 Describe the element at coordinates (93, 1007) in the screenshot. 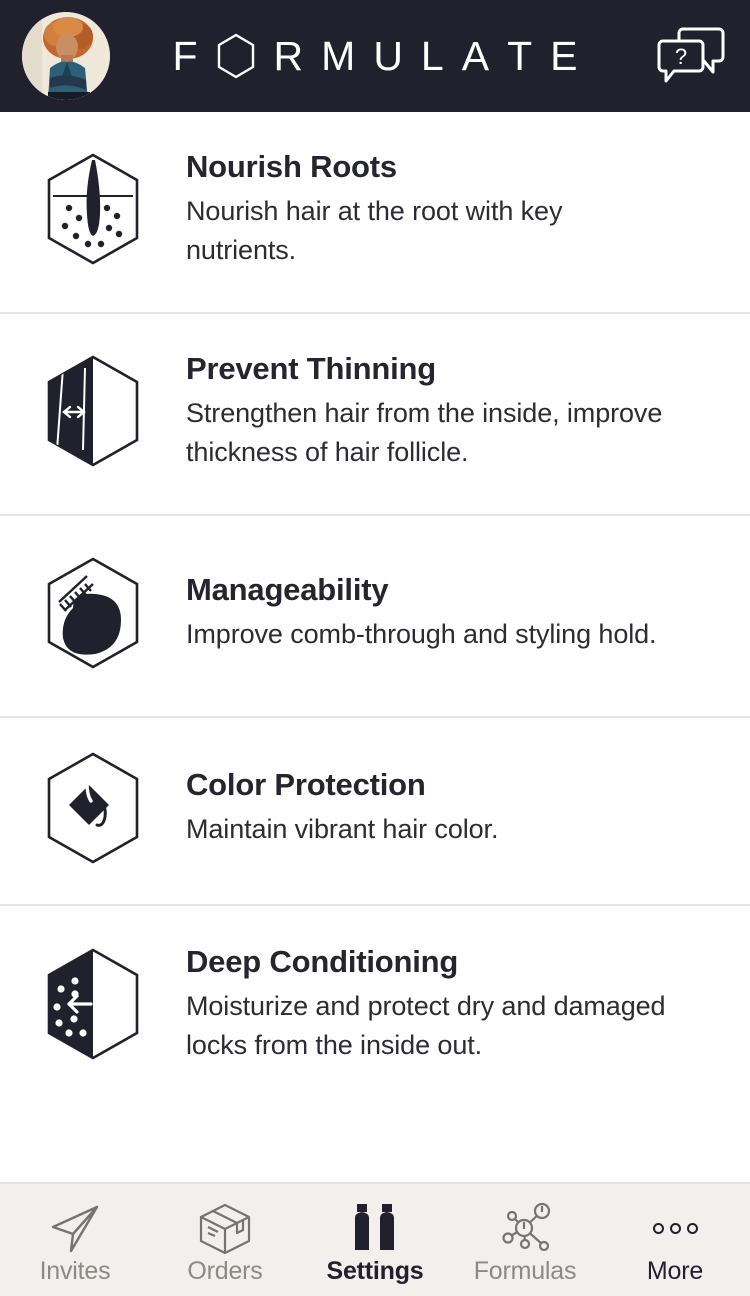

I see `moisture-droplets-hexagon-icon` at that location.